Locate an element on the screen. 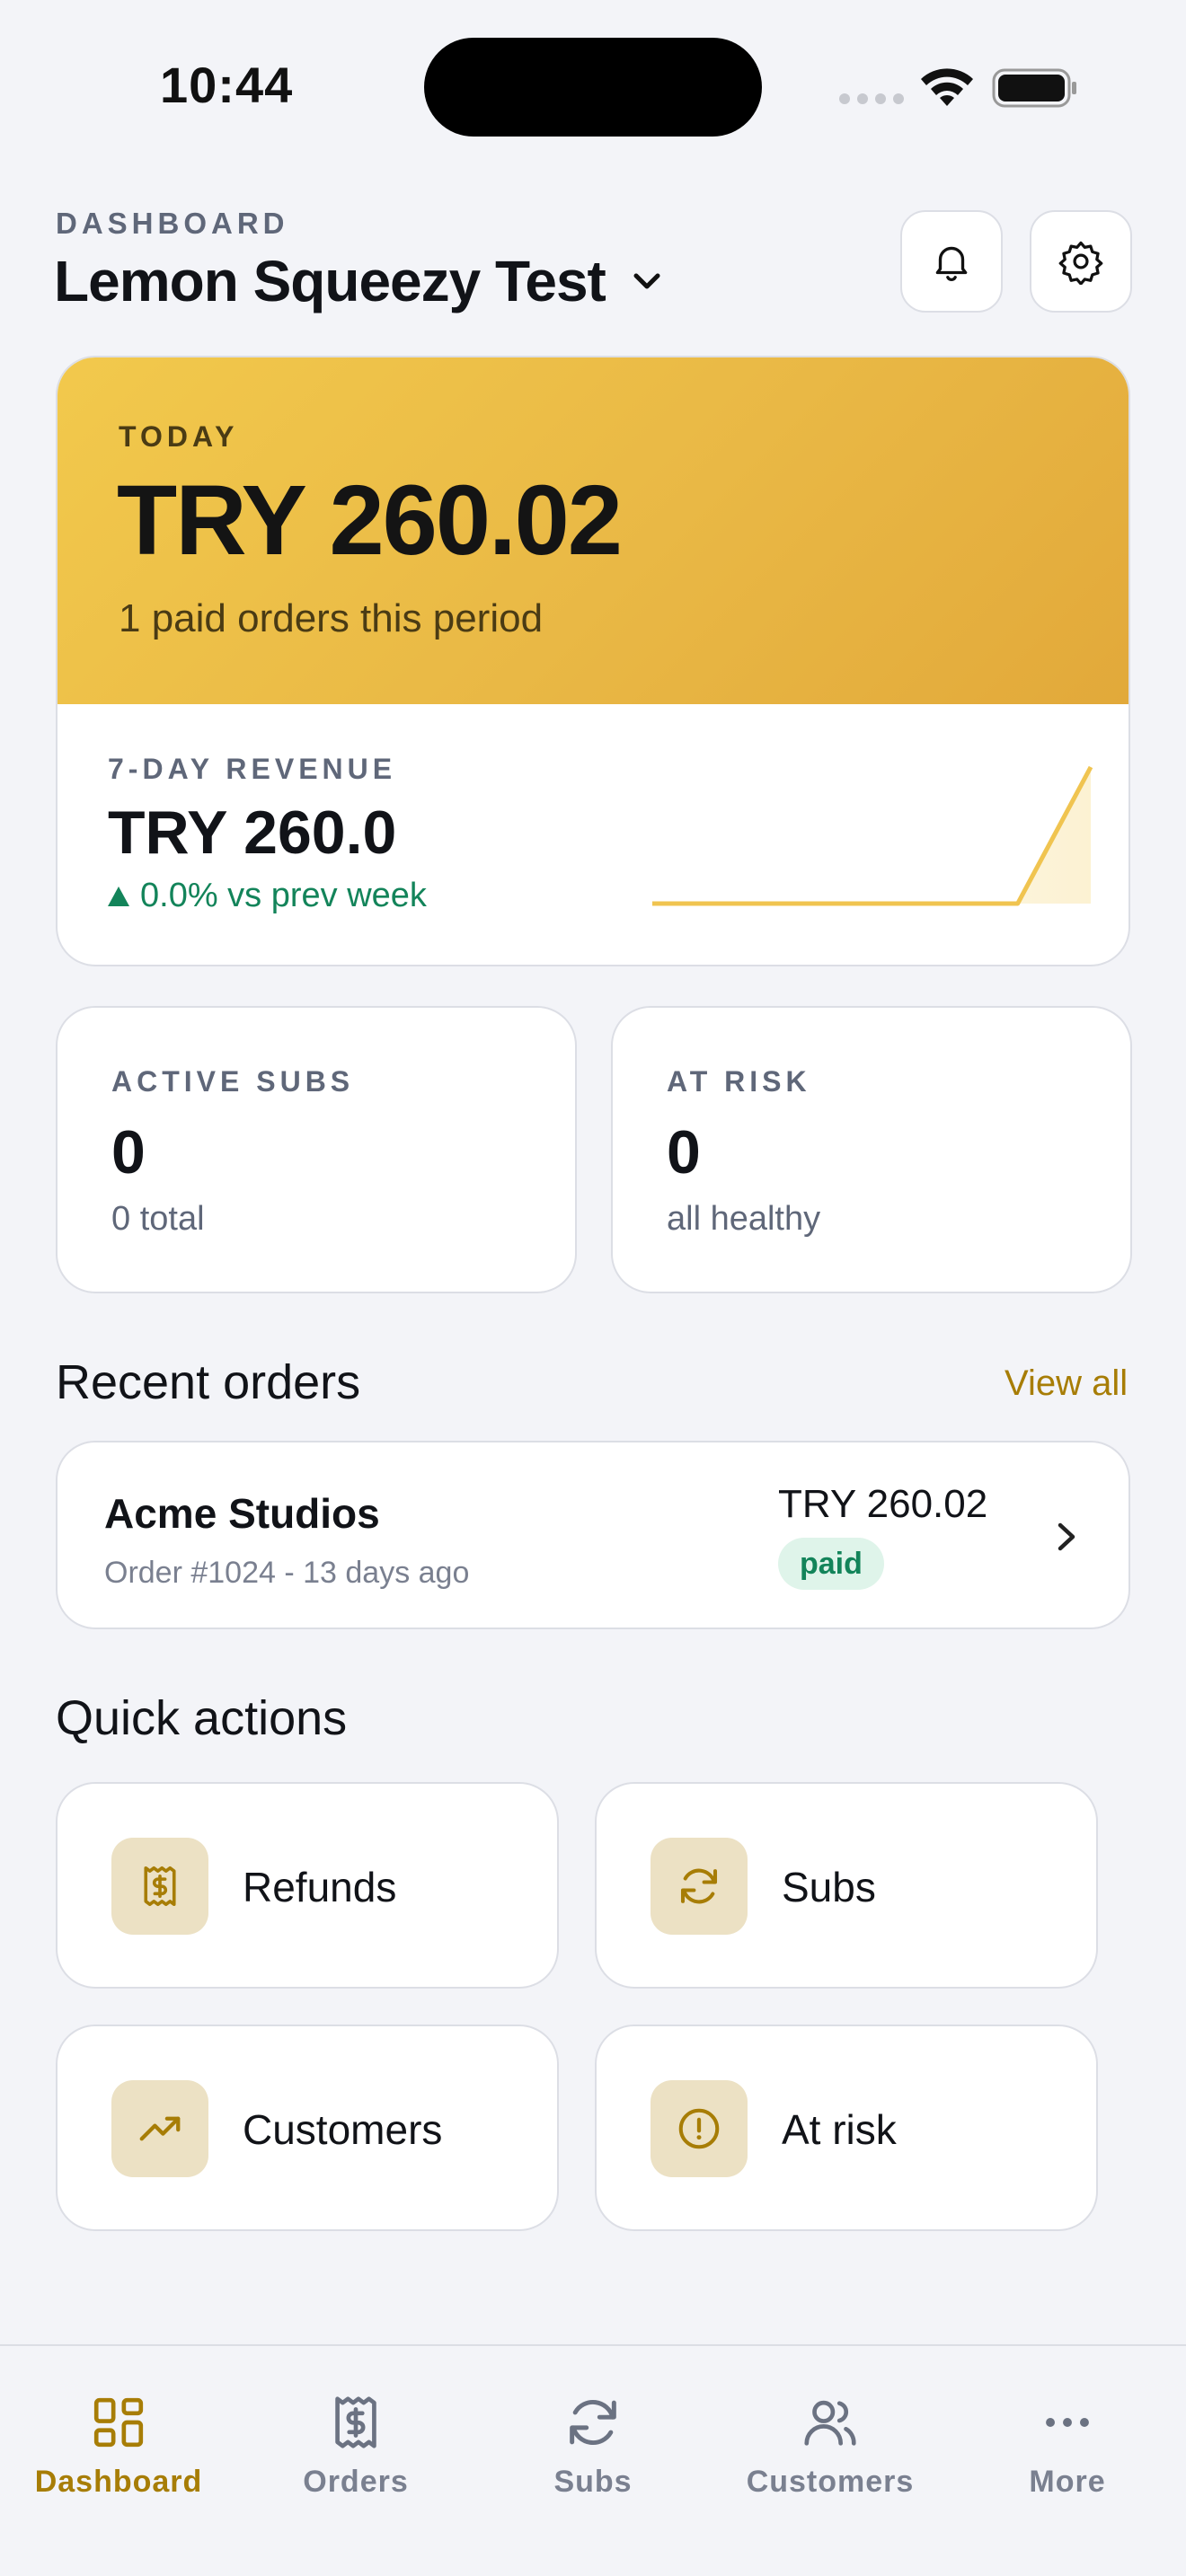  order-customer-name: Acme Studios is located at coordinates (242, 1513).